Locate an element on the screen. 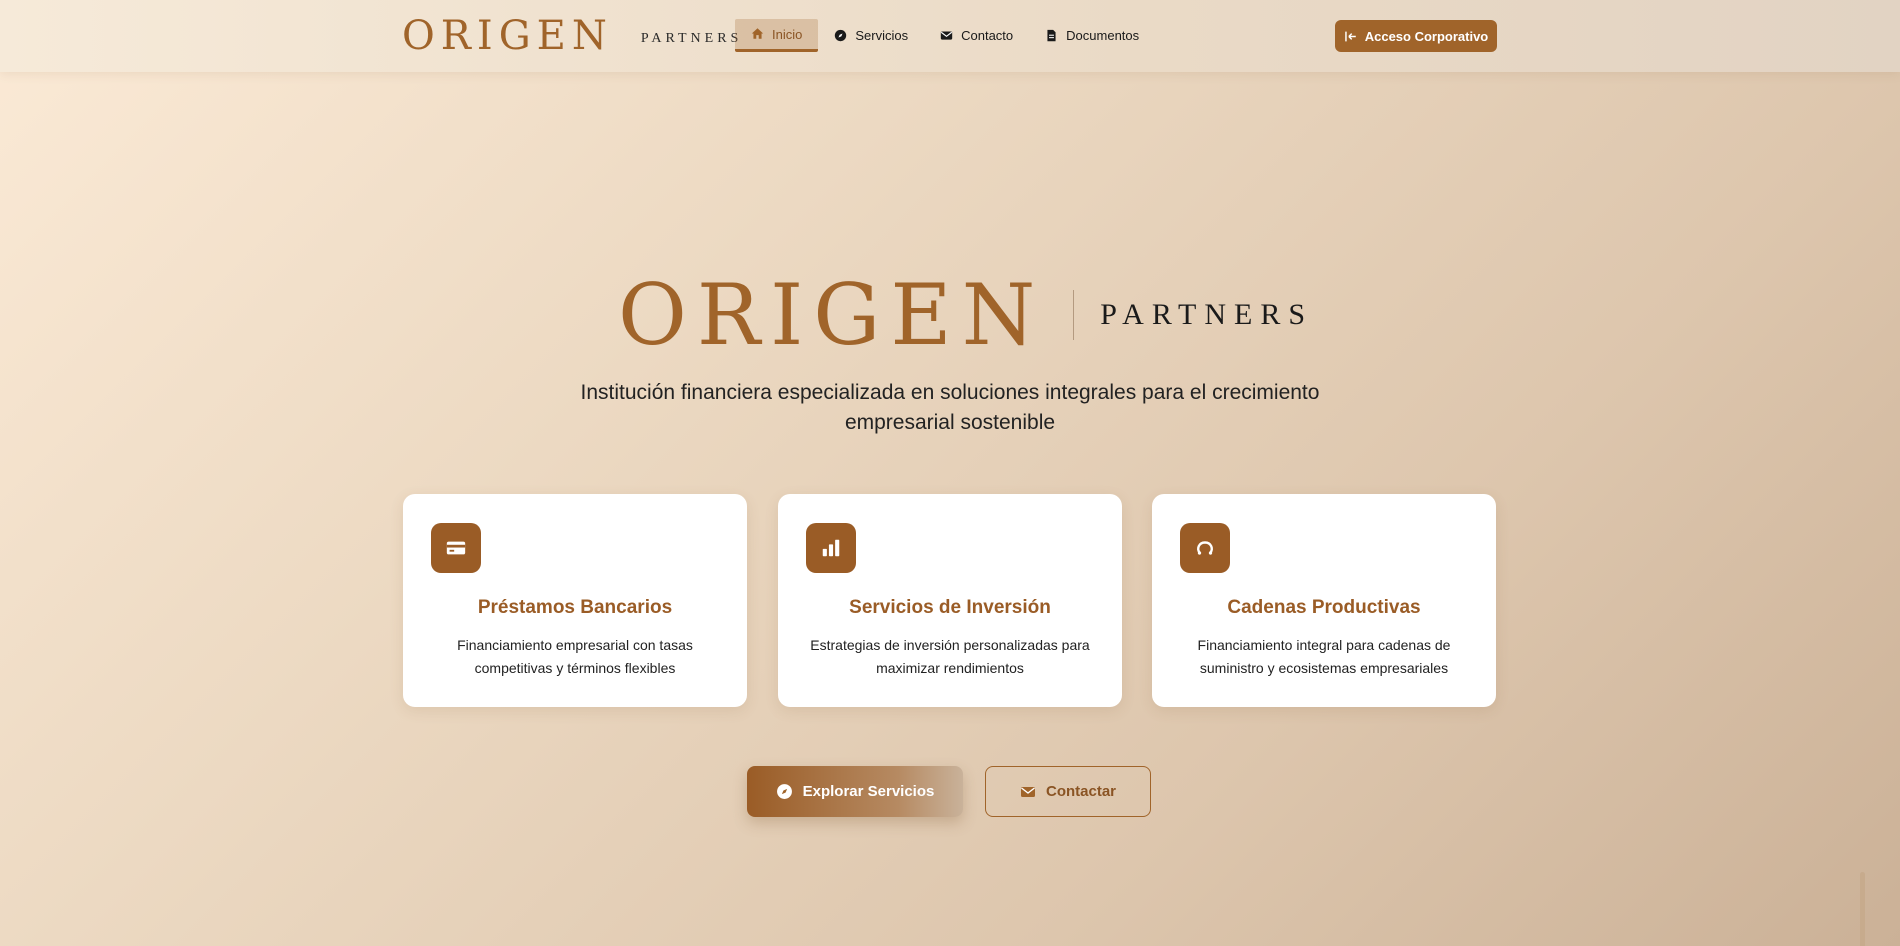 The height and width of the screenshot is (946, 1900). contact-button: Contactar is located at coordinates (1068, 791).